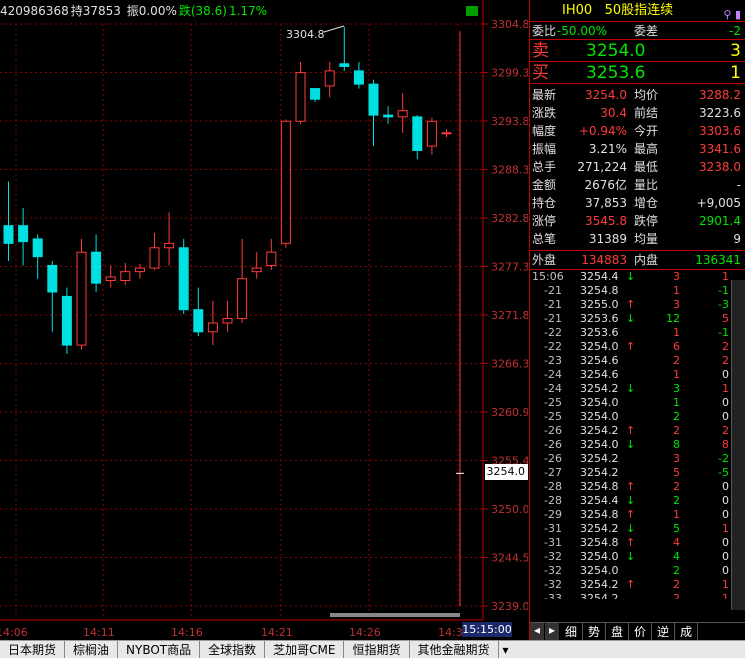 The width and height of the screenshot is (745, 658). I want to click on fall-pct-text: 1.17%, so click(248, 11).